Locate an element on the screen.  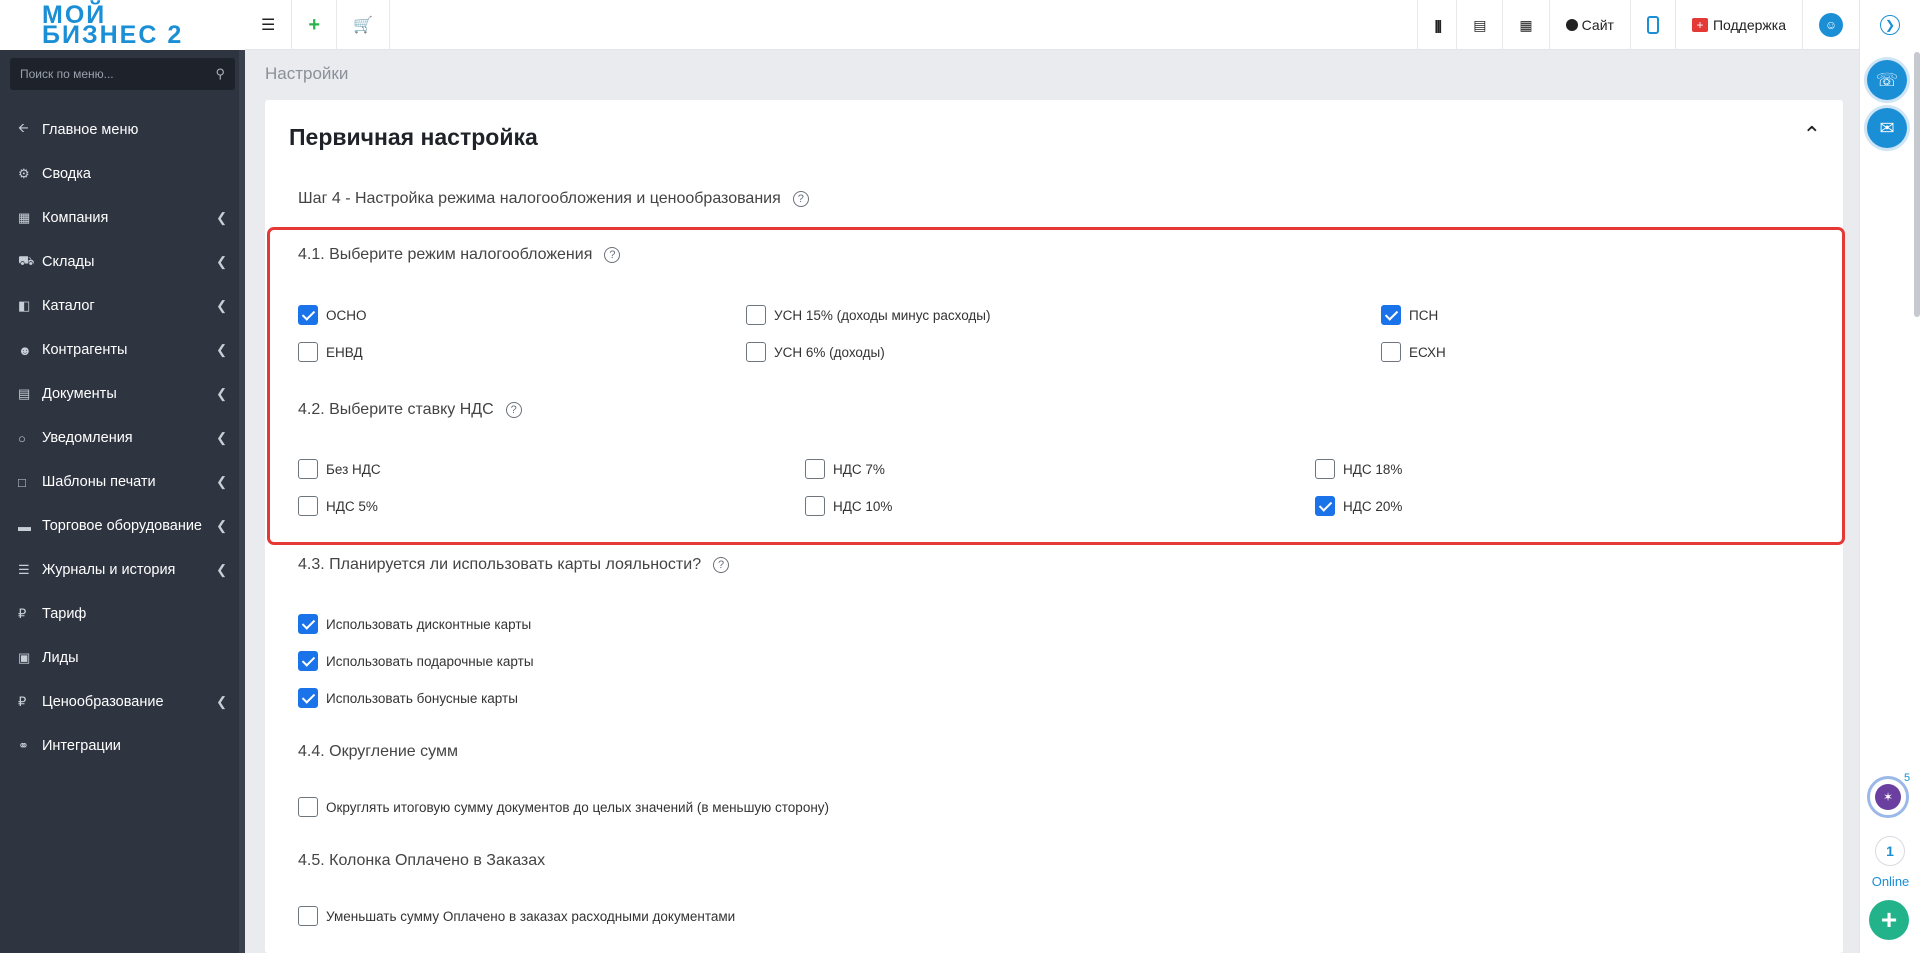
call-button: ☏ is located at coordinates (1887, 80).